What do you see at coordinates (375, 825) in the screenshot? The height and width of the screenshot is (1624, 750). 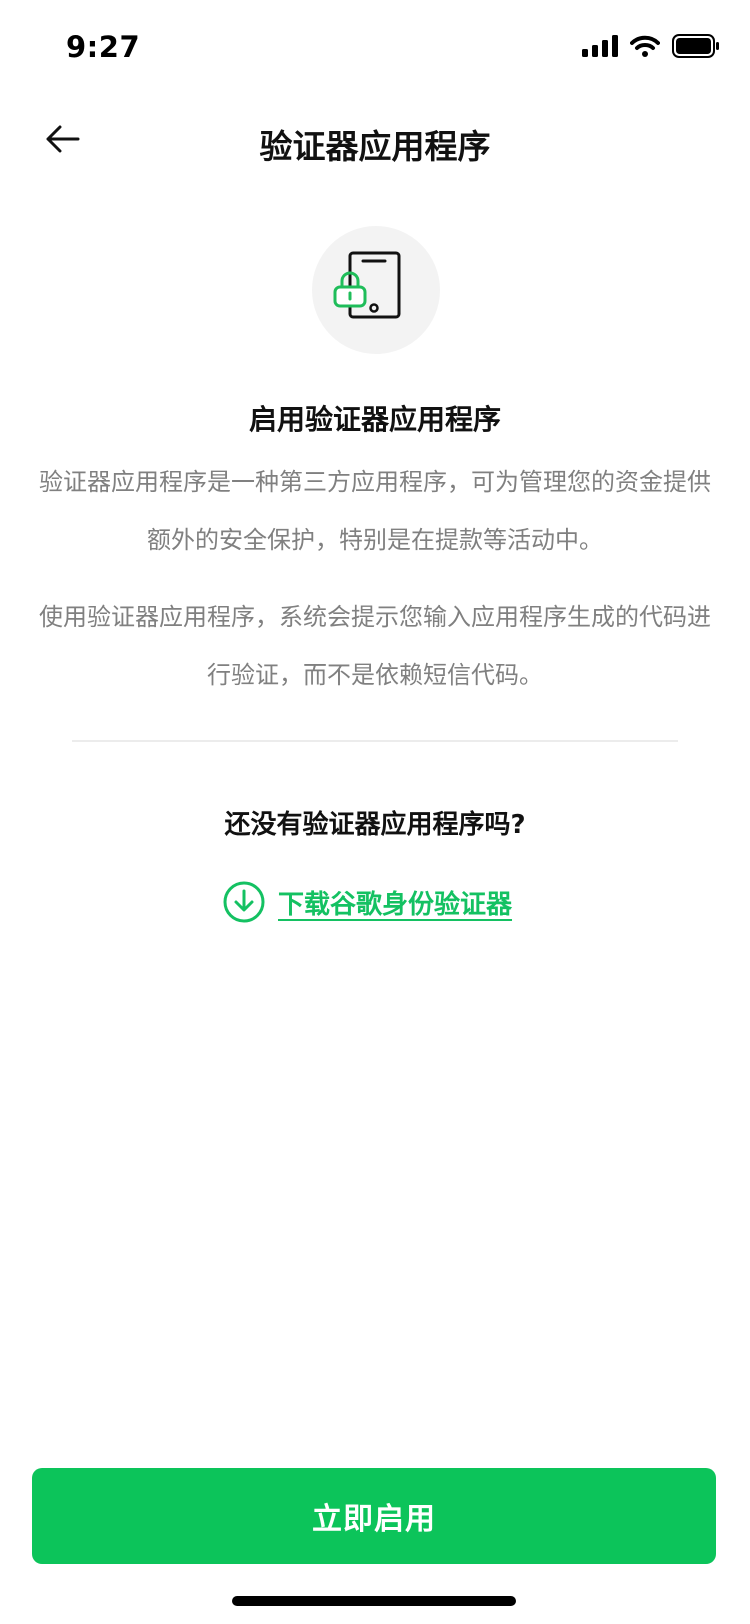 I see `download-question: 还没有验证器应用程序吗?` at bounding box center [375, 825].